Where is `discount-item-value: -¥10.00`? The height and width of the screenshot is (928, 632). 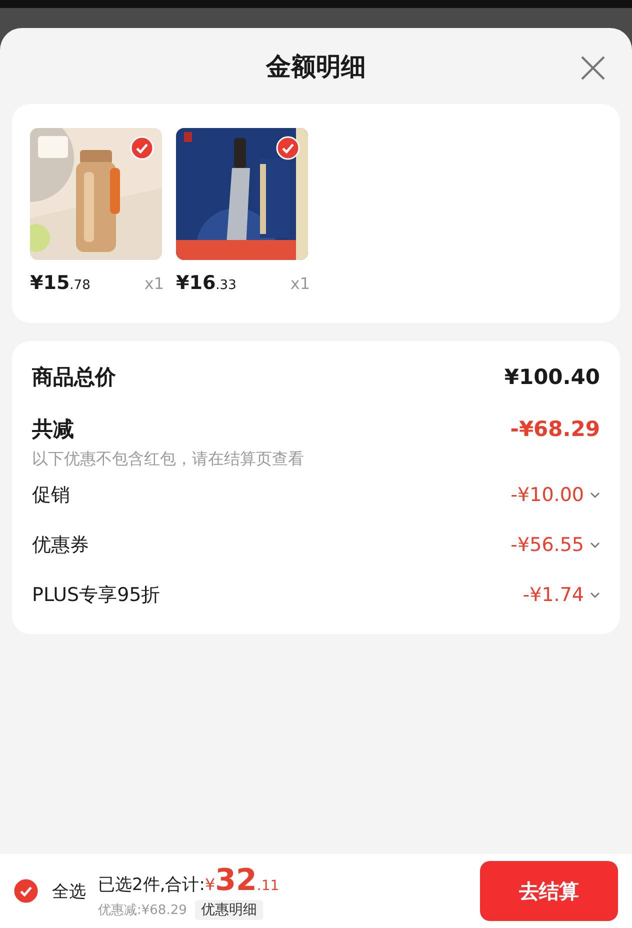 discount-item-value: -¥10.00 is located at coordinates (547, 495).